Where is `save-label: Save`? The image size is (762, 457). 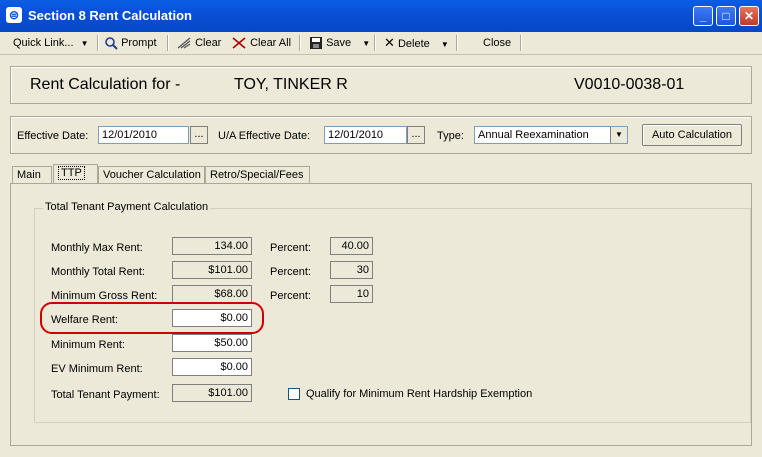 save-label: Save is located at coordinates (339, 43).